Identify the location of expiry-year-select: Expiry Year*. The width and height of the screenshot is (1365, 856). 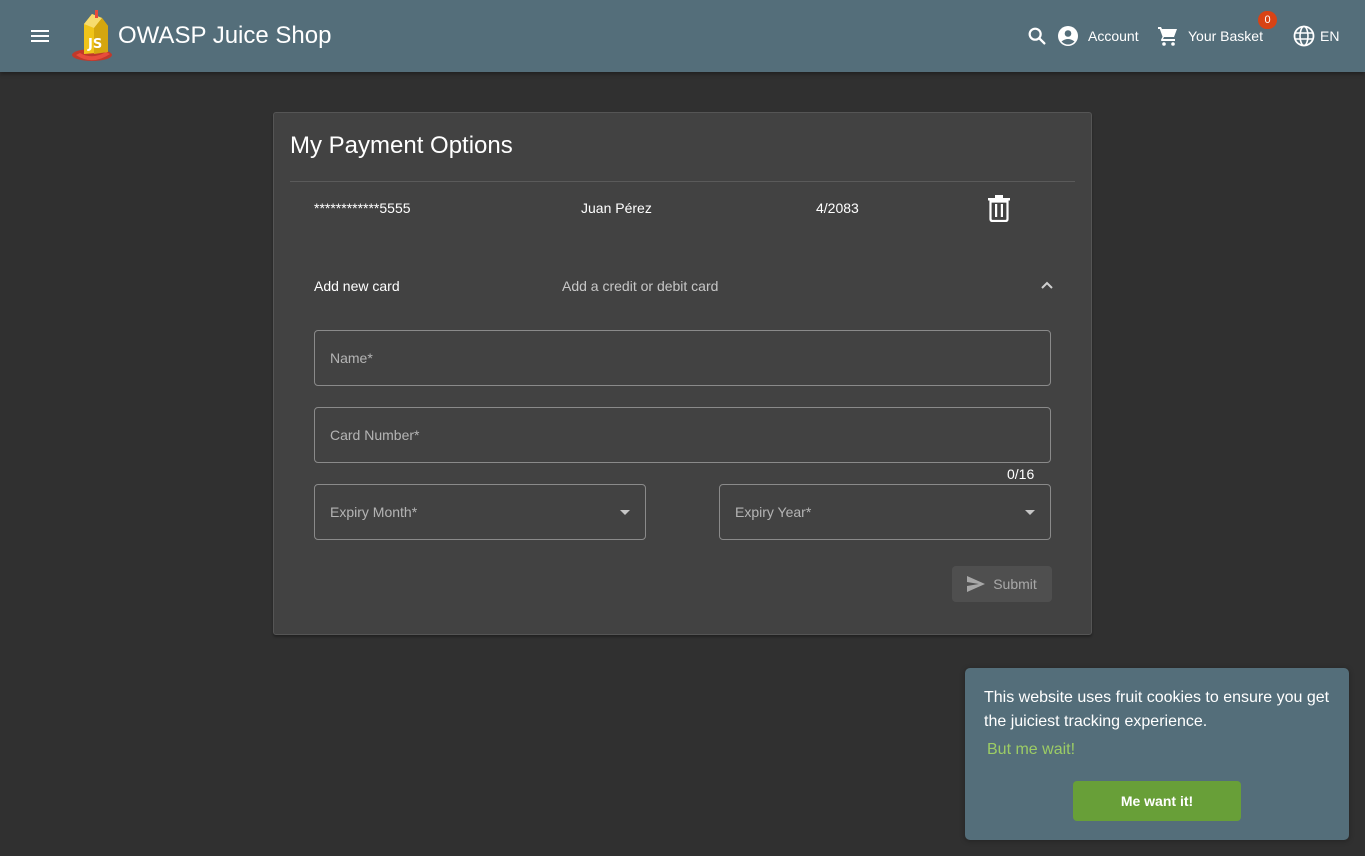
(885, 512).